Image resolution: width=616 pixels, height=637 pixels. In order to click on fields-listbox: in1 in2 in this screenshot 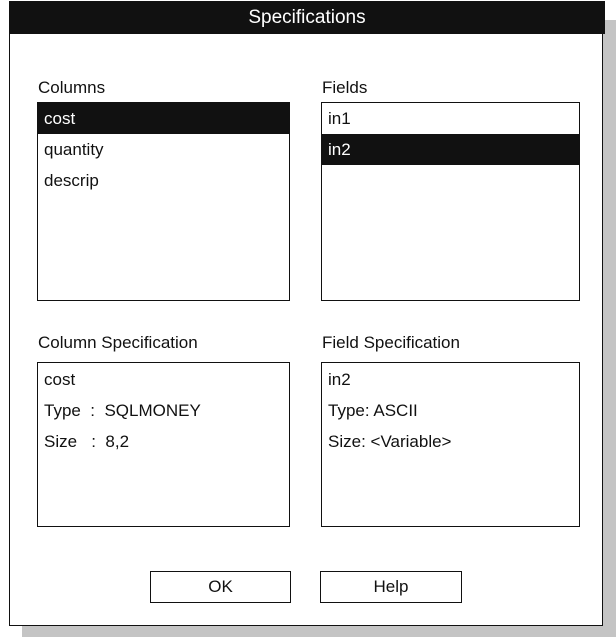, I will do `click(450, 201)`.